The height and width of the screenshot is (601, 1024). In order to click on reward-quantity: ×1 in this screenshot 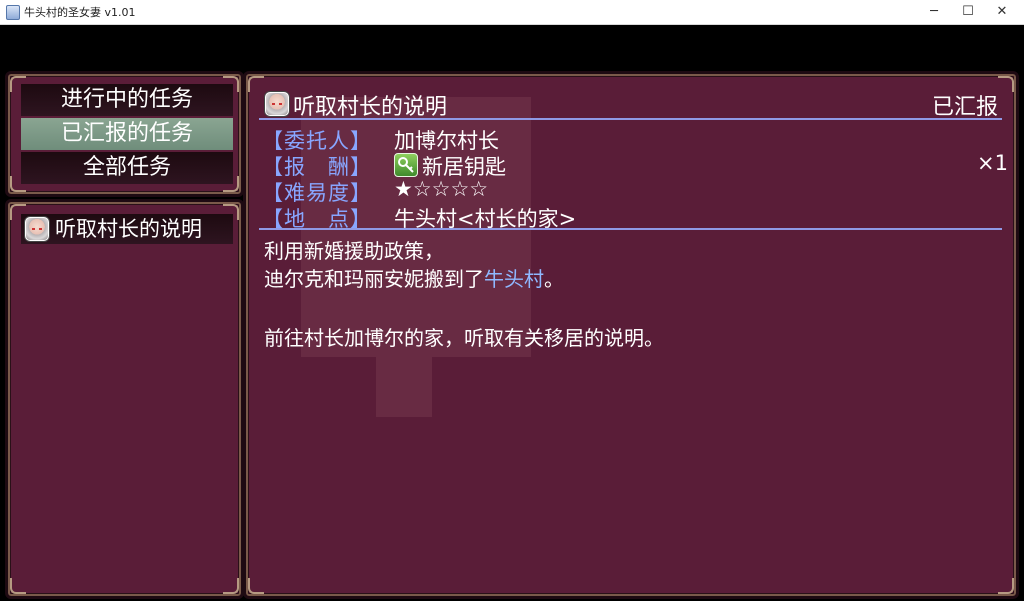, I will do `click(992, 163)`.